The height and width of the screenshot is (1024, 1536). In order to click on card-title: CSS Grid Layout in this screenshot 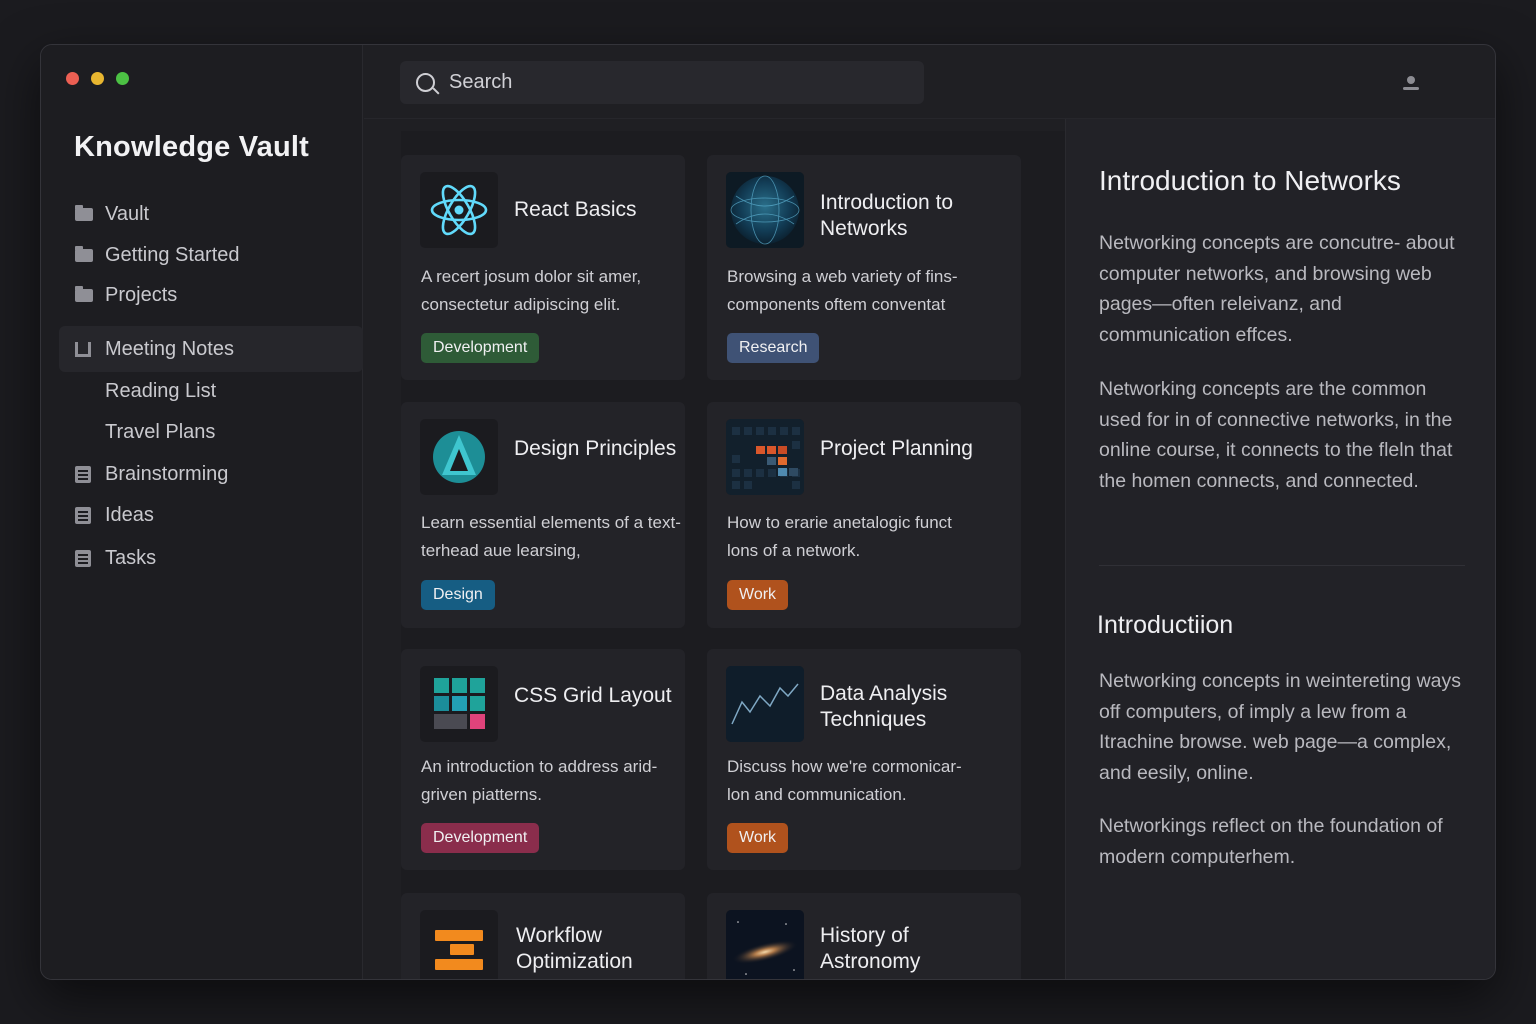, I will do `click(593, 695)`.